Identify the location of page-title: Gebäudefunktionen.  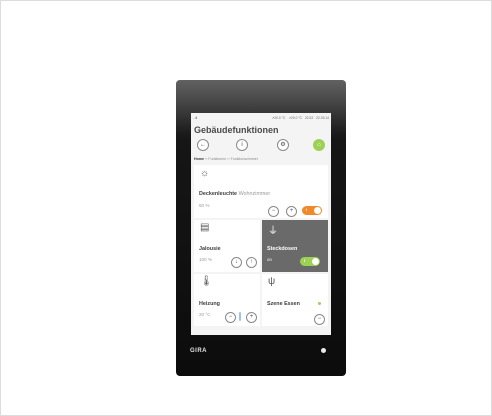
(236, 130).